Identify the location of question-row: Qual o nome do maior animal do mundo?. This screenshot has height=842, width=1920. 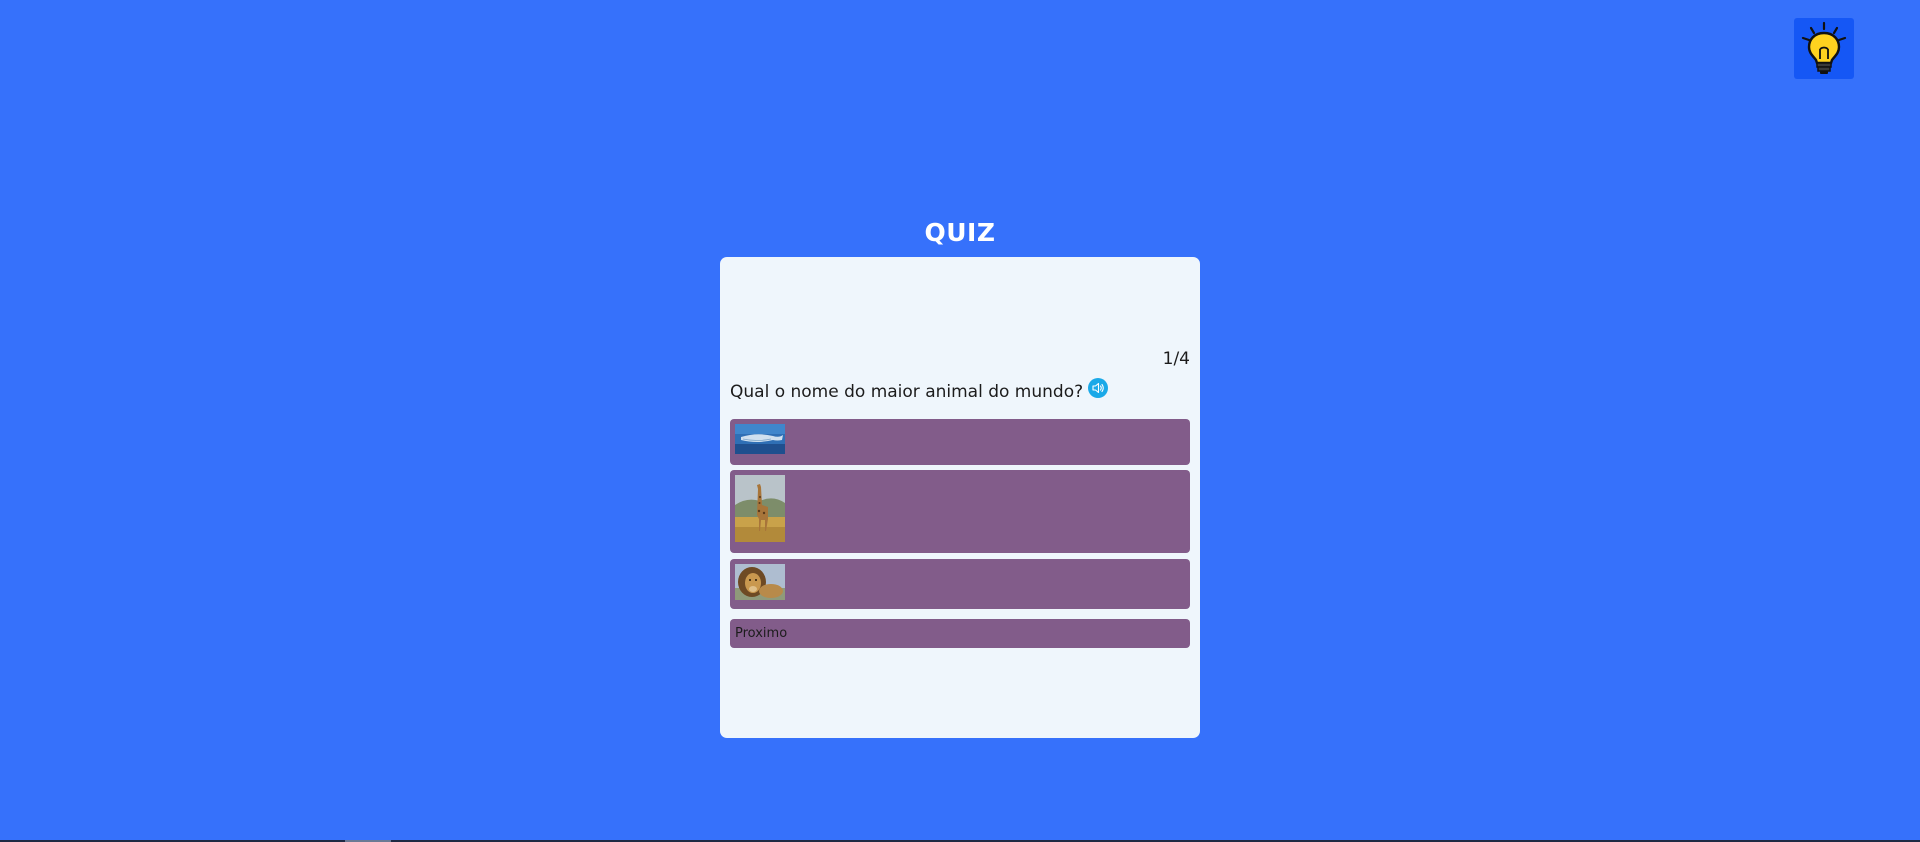
(919, 390).